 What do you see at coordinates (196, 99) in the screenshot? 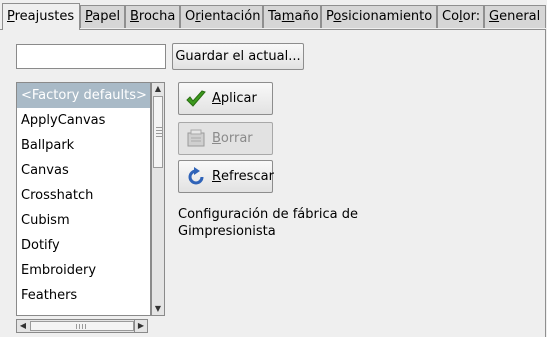
I see `checkmark-icon` at bounding box center [196, 99].